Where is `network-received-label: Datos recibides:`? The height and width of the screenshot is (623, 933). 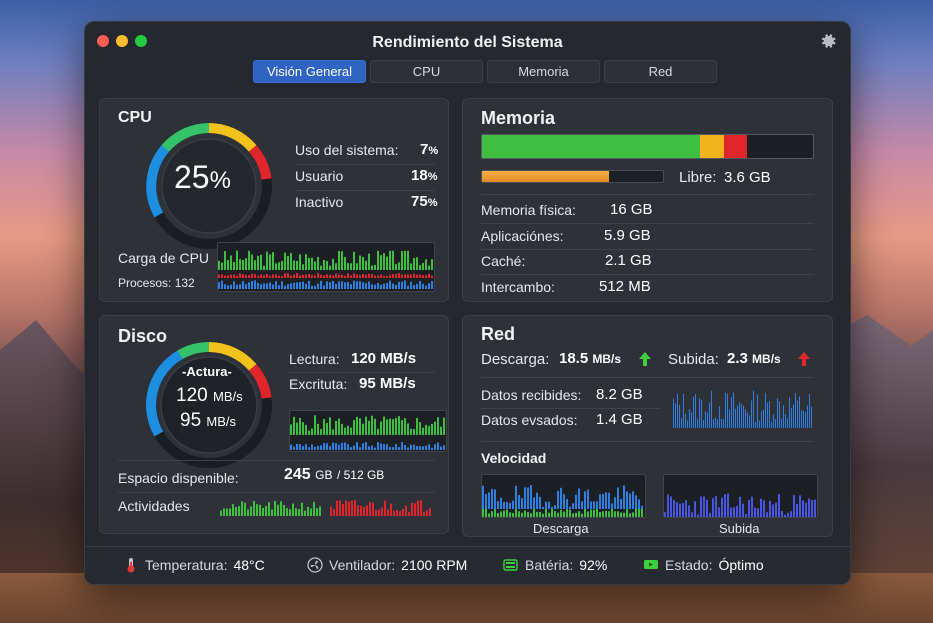 network-received-label: Datos recibides: is located at coordinates (531, 395).